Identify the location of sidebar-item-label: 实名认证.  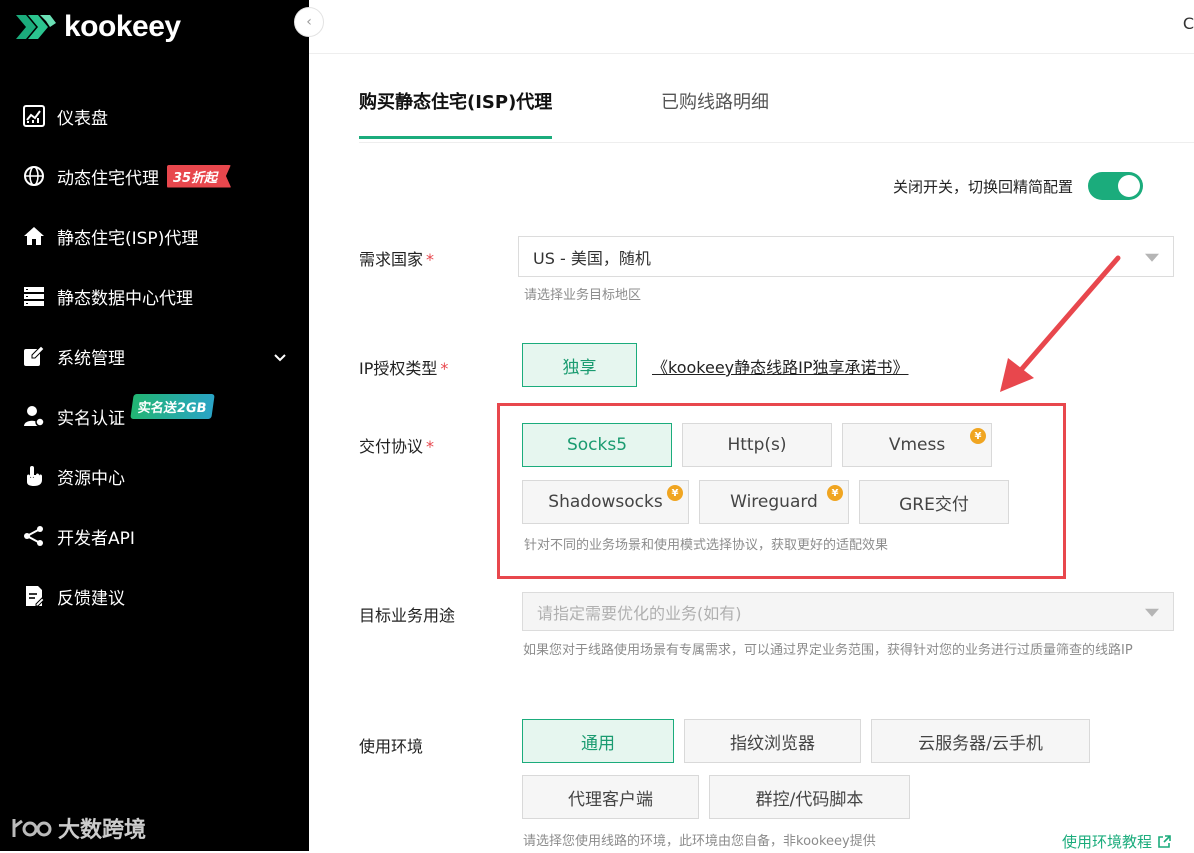
(91, 418).